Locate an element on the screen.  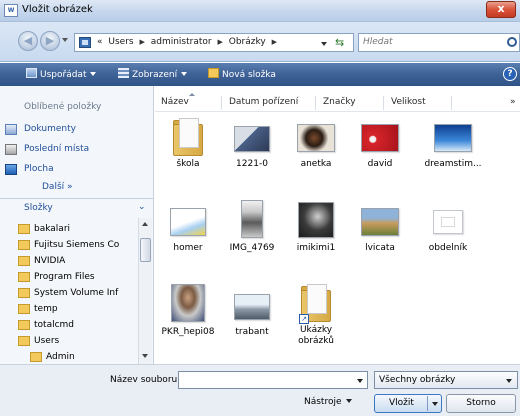
search-icon is located at coordinates (512, 42).